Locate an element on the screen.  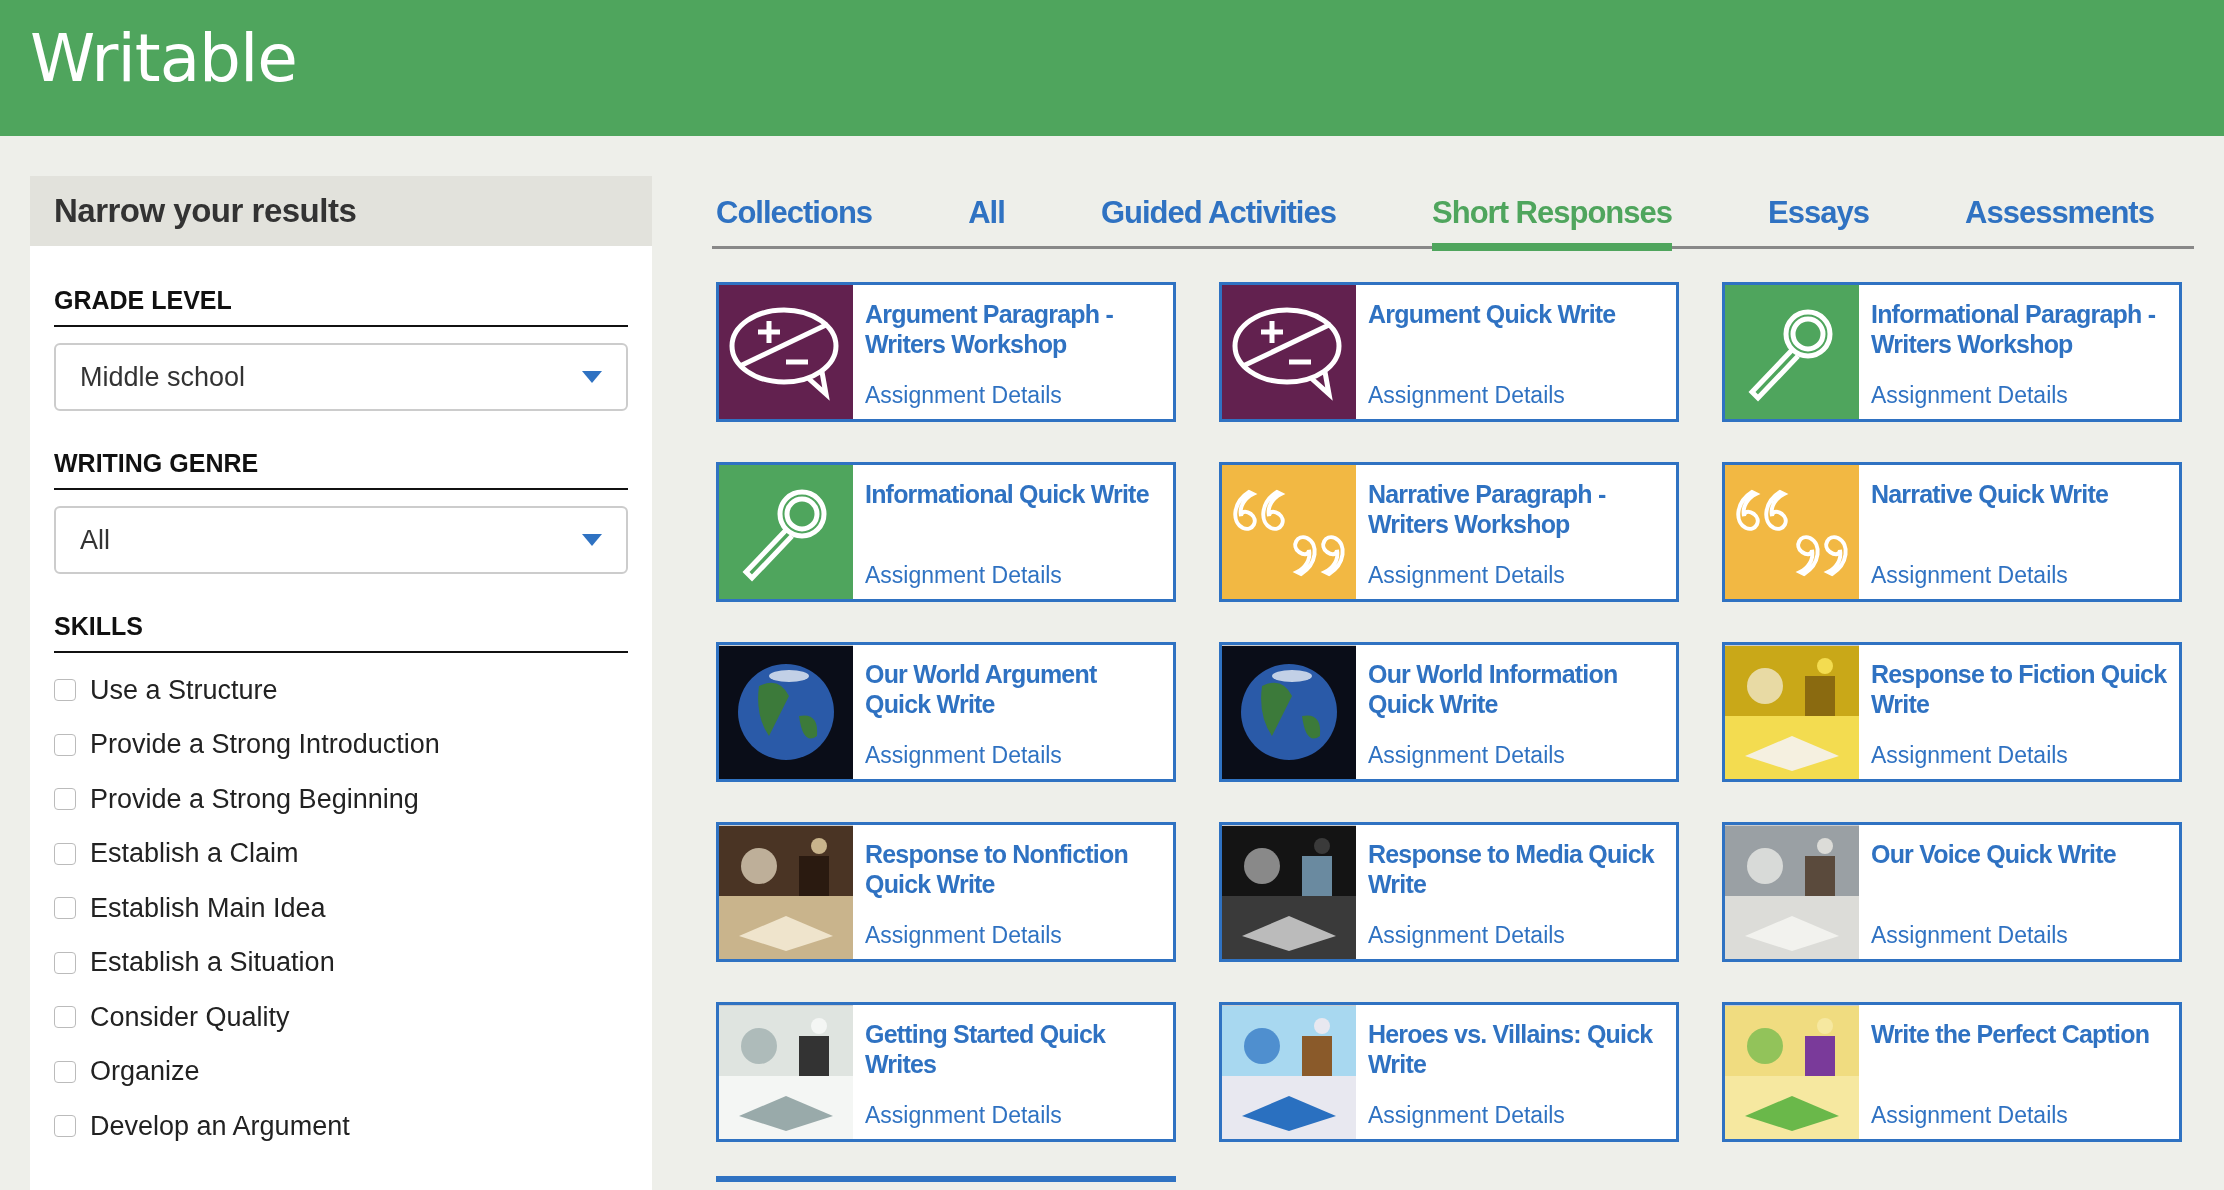
assignment-title: Response to Fiction Quick Write is located at coordinates (2020, 689).